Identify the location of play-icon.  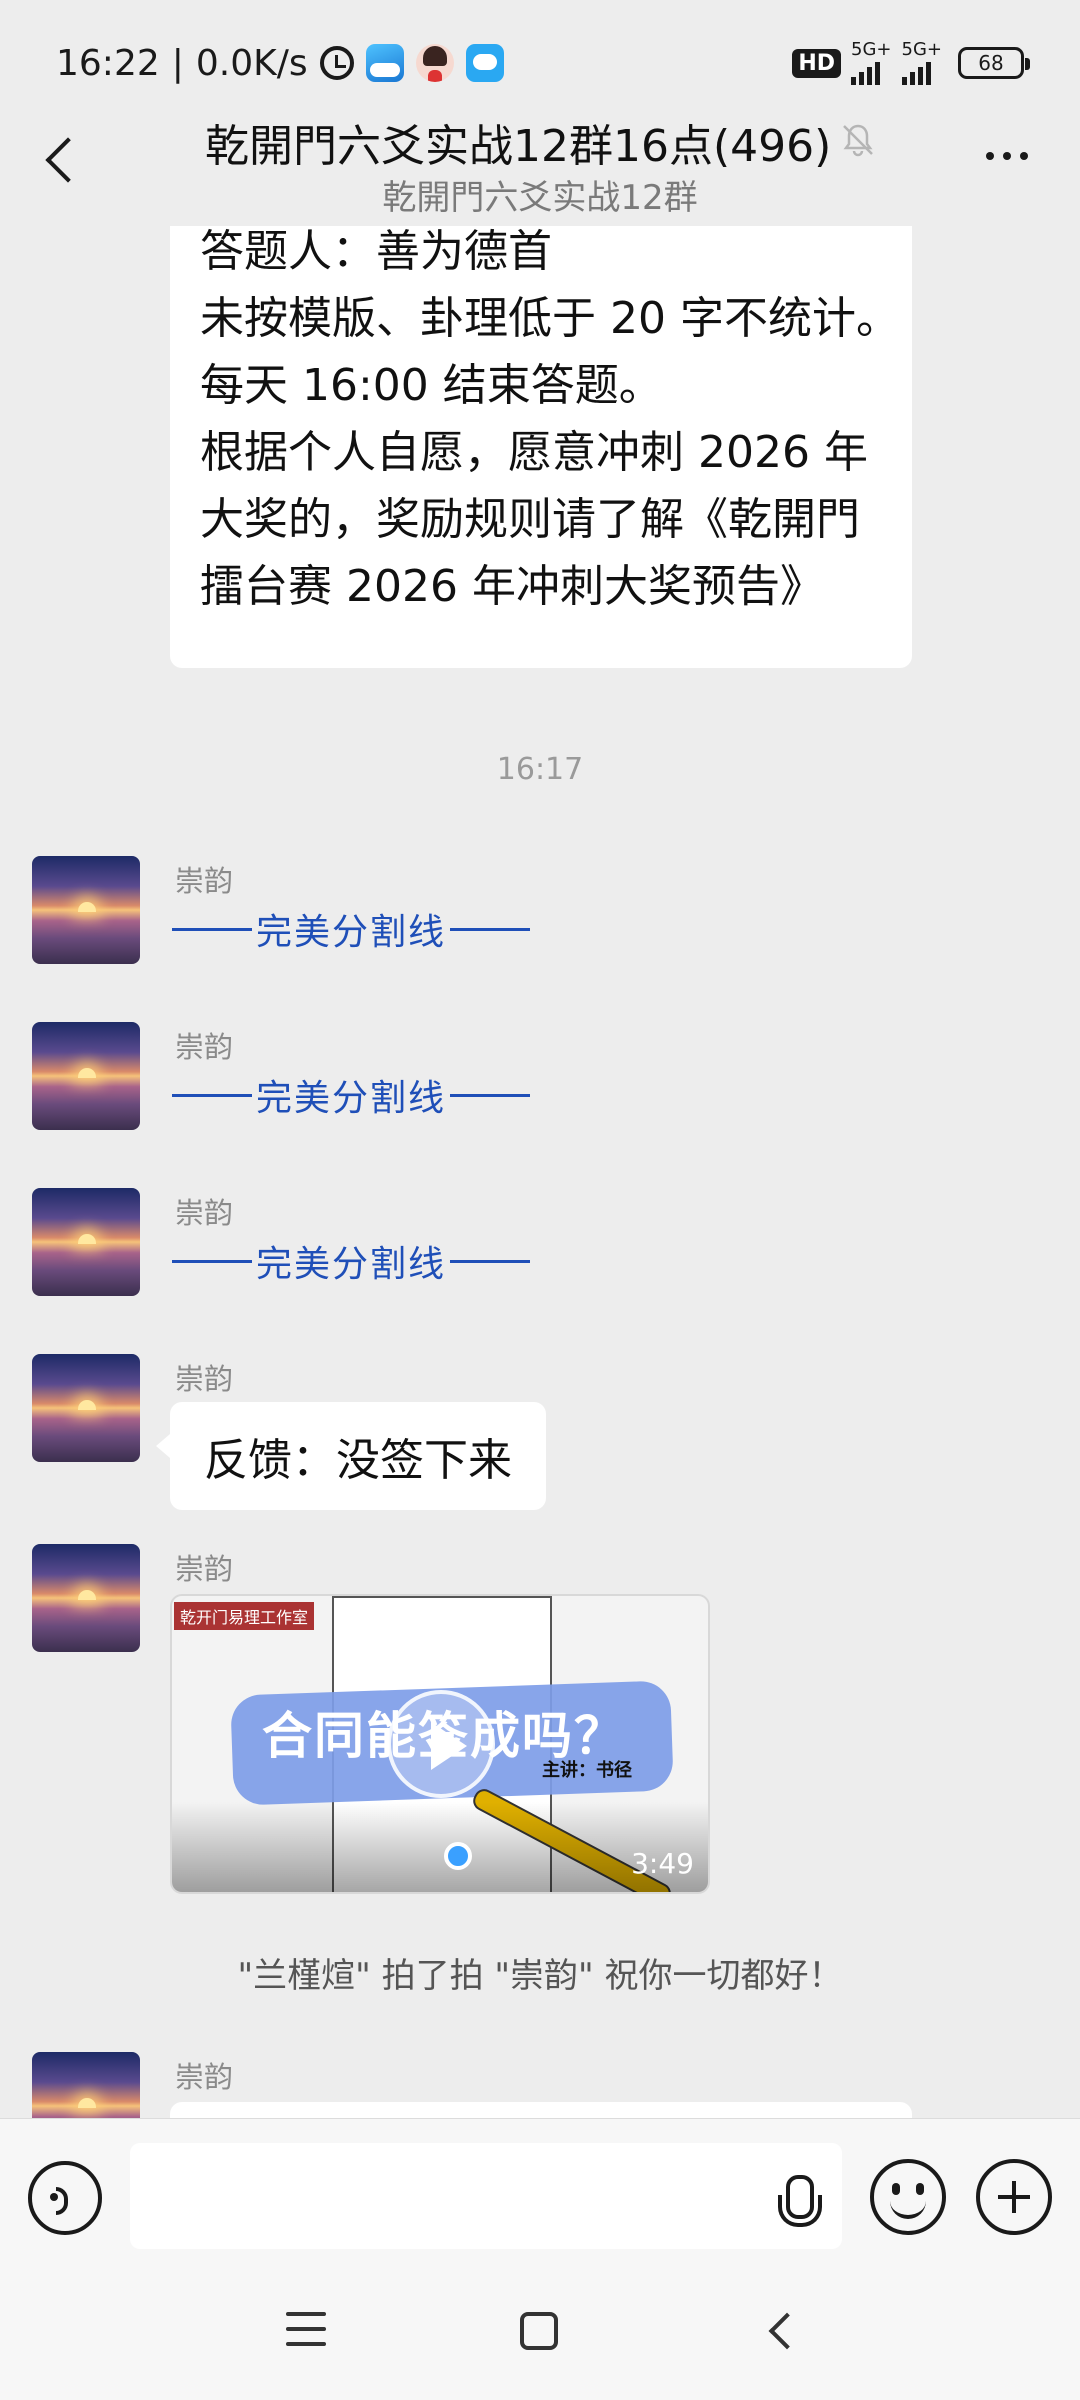
(441, 1744).